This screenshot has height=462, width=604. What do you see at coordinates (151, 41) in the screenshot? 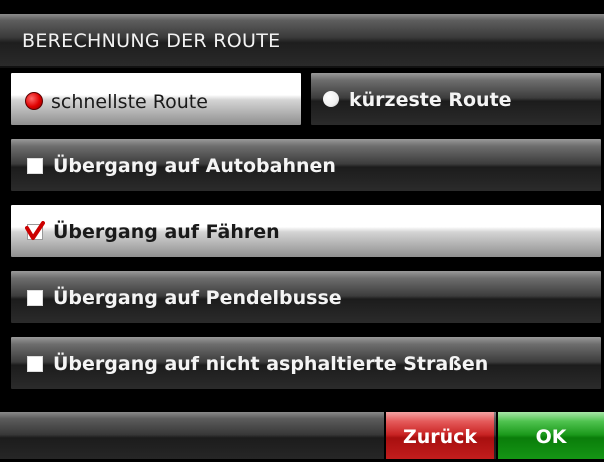
I see `page-title: BERECHNUNG DER ROUTE` at bounding box center [151, 41].